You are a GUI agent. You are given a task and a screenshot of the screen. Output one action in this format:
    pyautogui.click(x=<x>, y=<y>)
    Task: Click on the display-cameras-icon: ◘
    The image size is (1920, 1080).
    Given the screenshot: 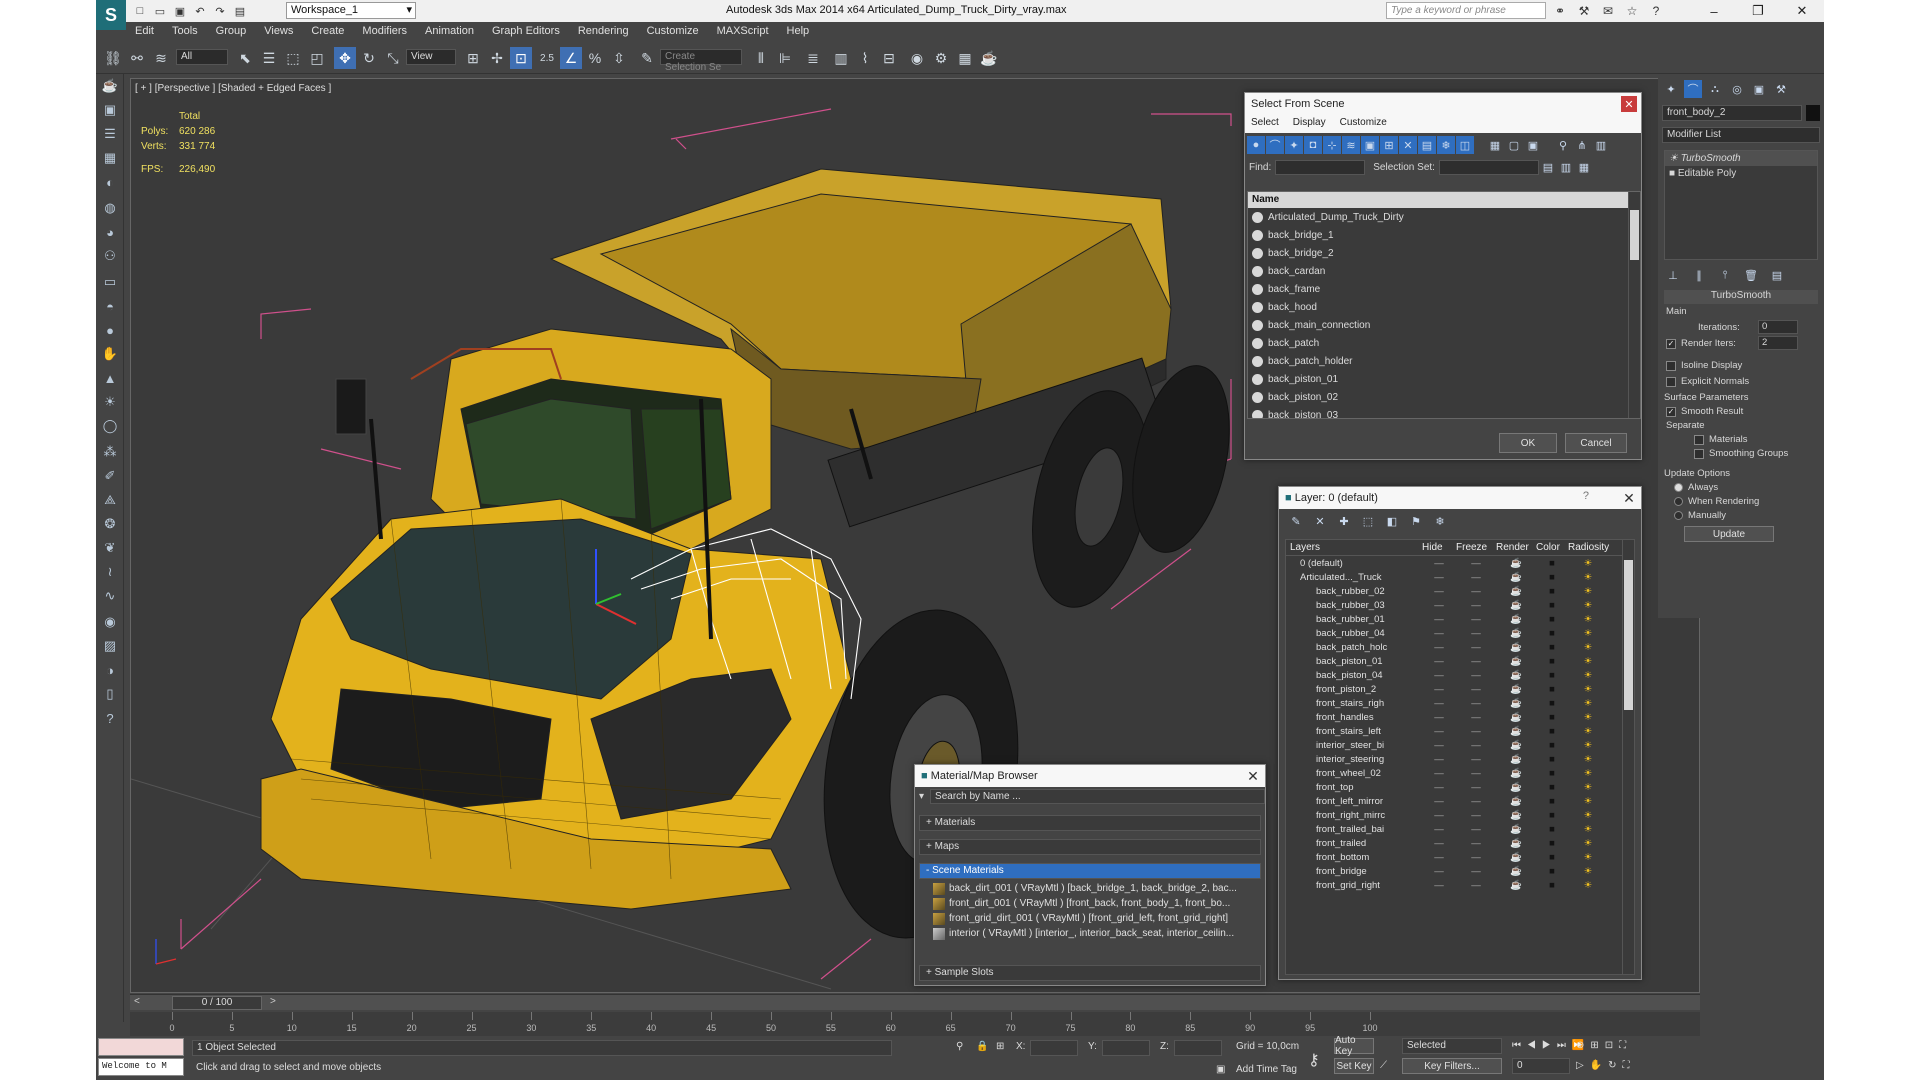 What is the action you would take?
    pyautogui.click(x=1313, y=145)
    